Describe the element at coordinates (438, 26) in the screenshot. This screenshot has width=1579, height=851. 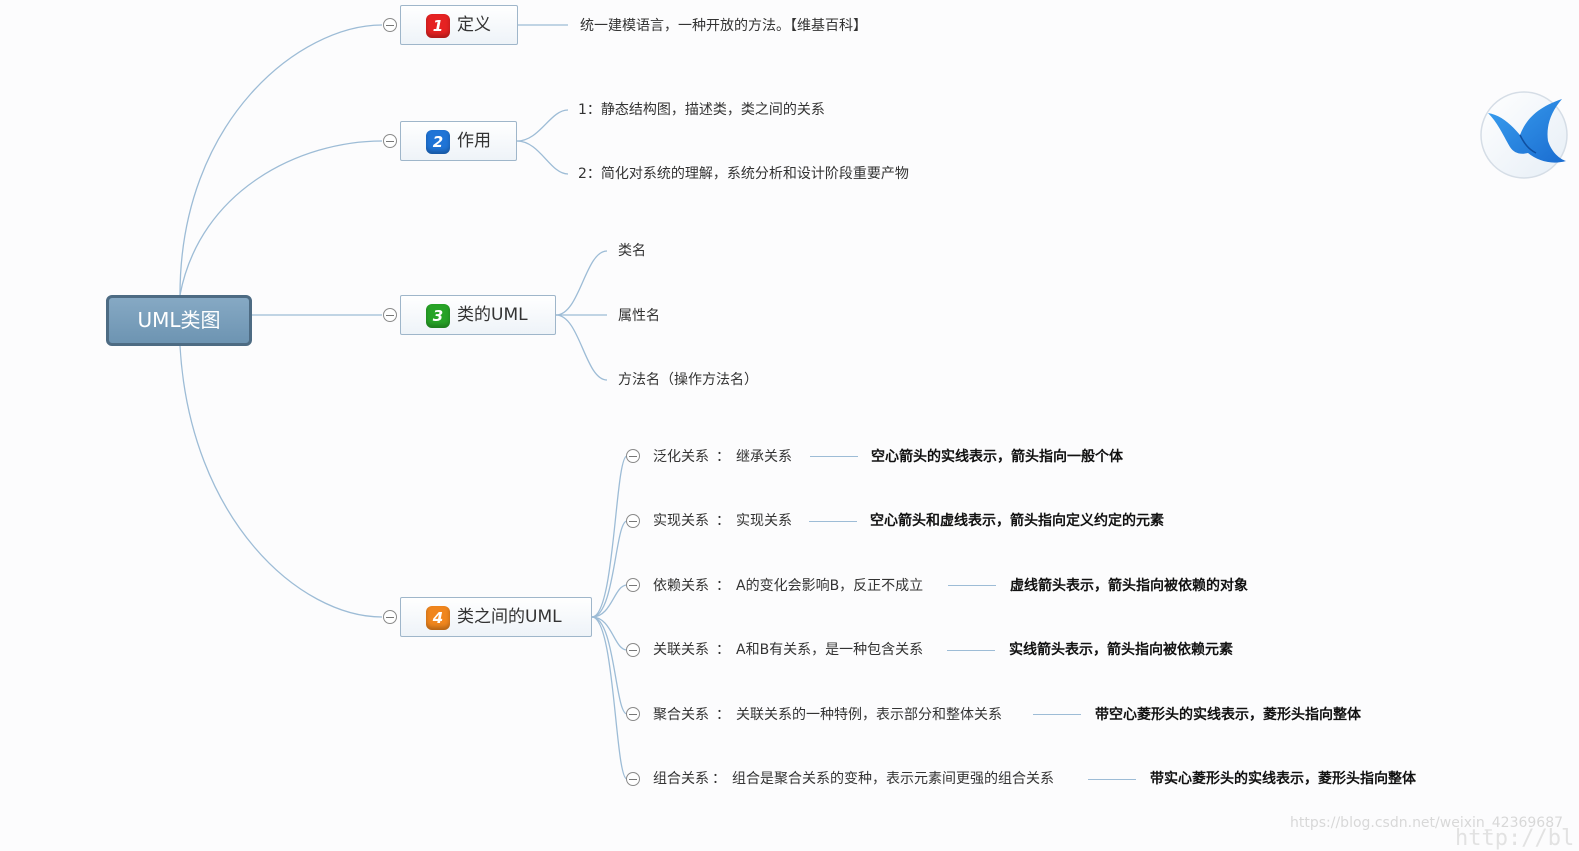
I see `priority-1-icon: 1` at that location.